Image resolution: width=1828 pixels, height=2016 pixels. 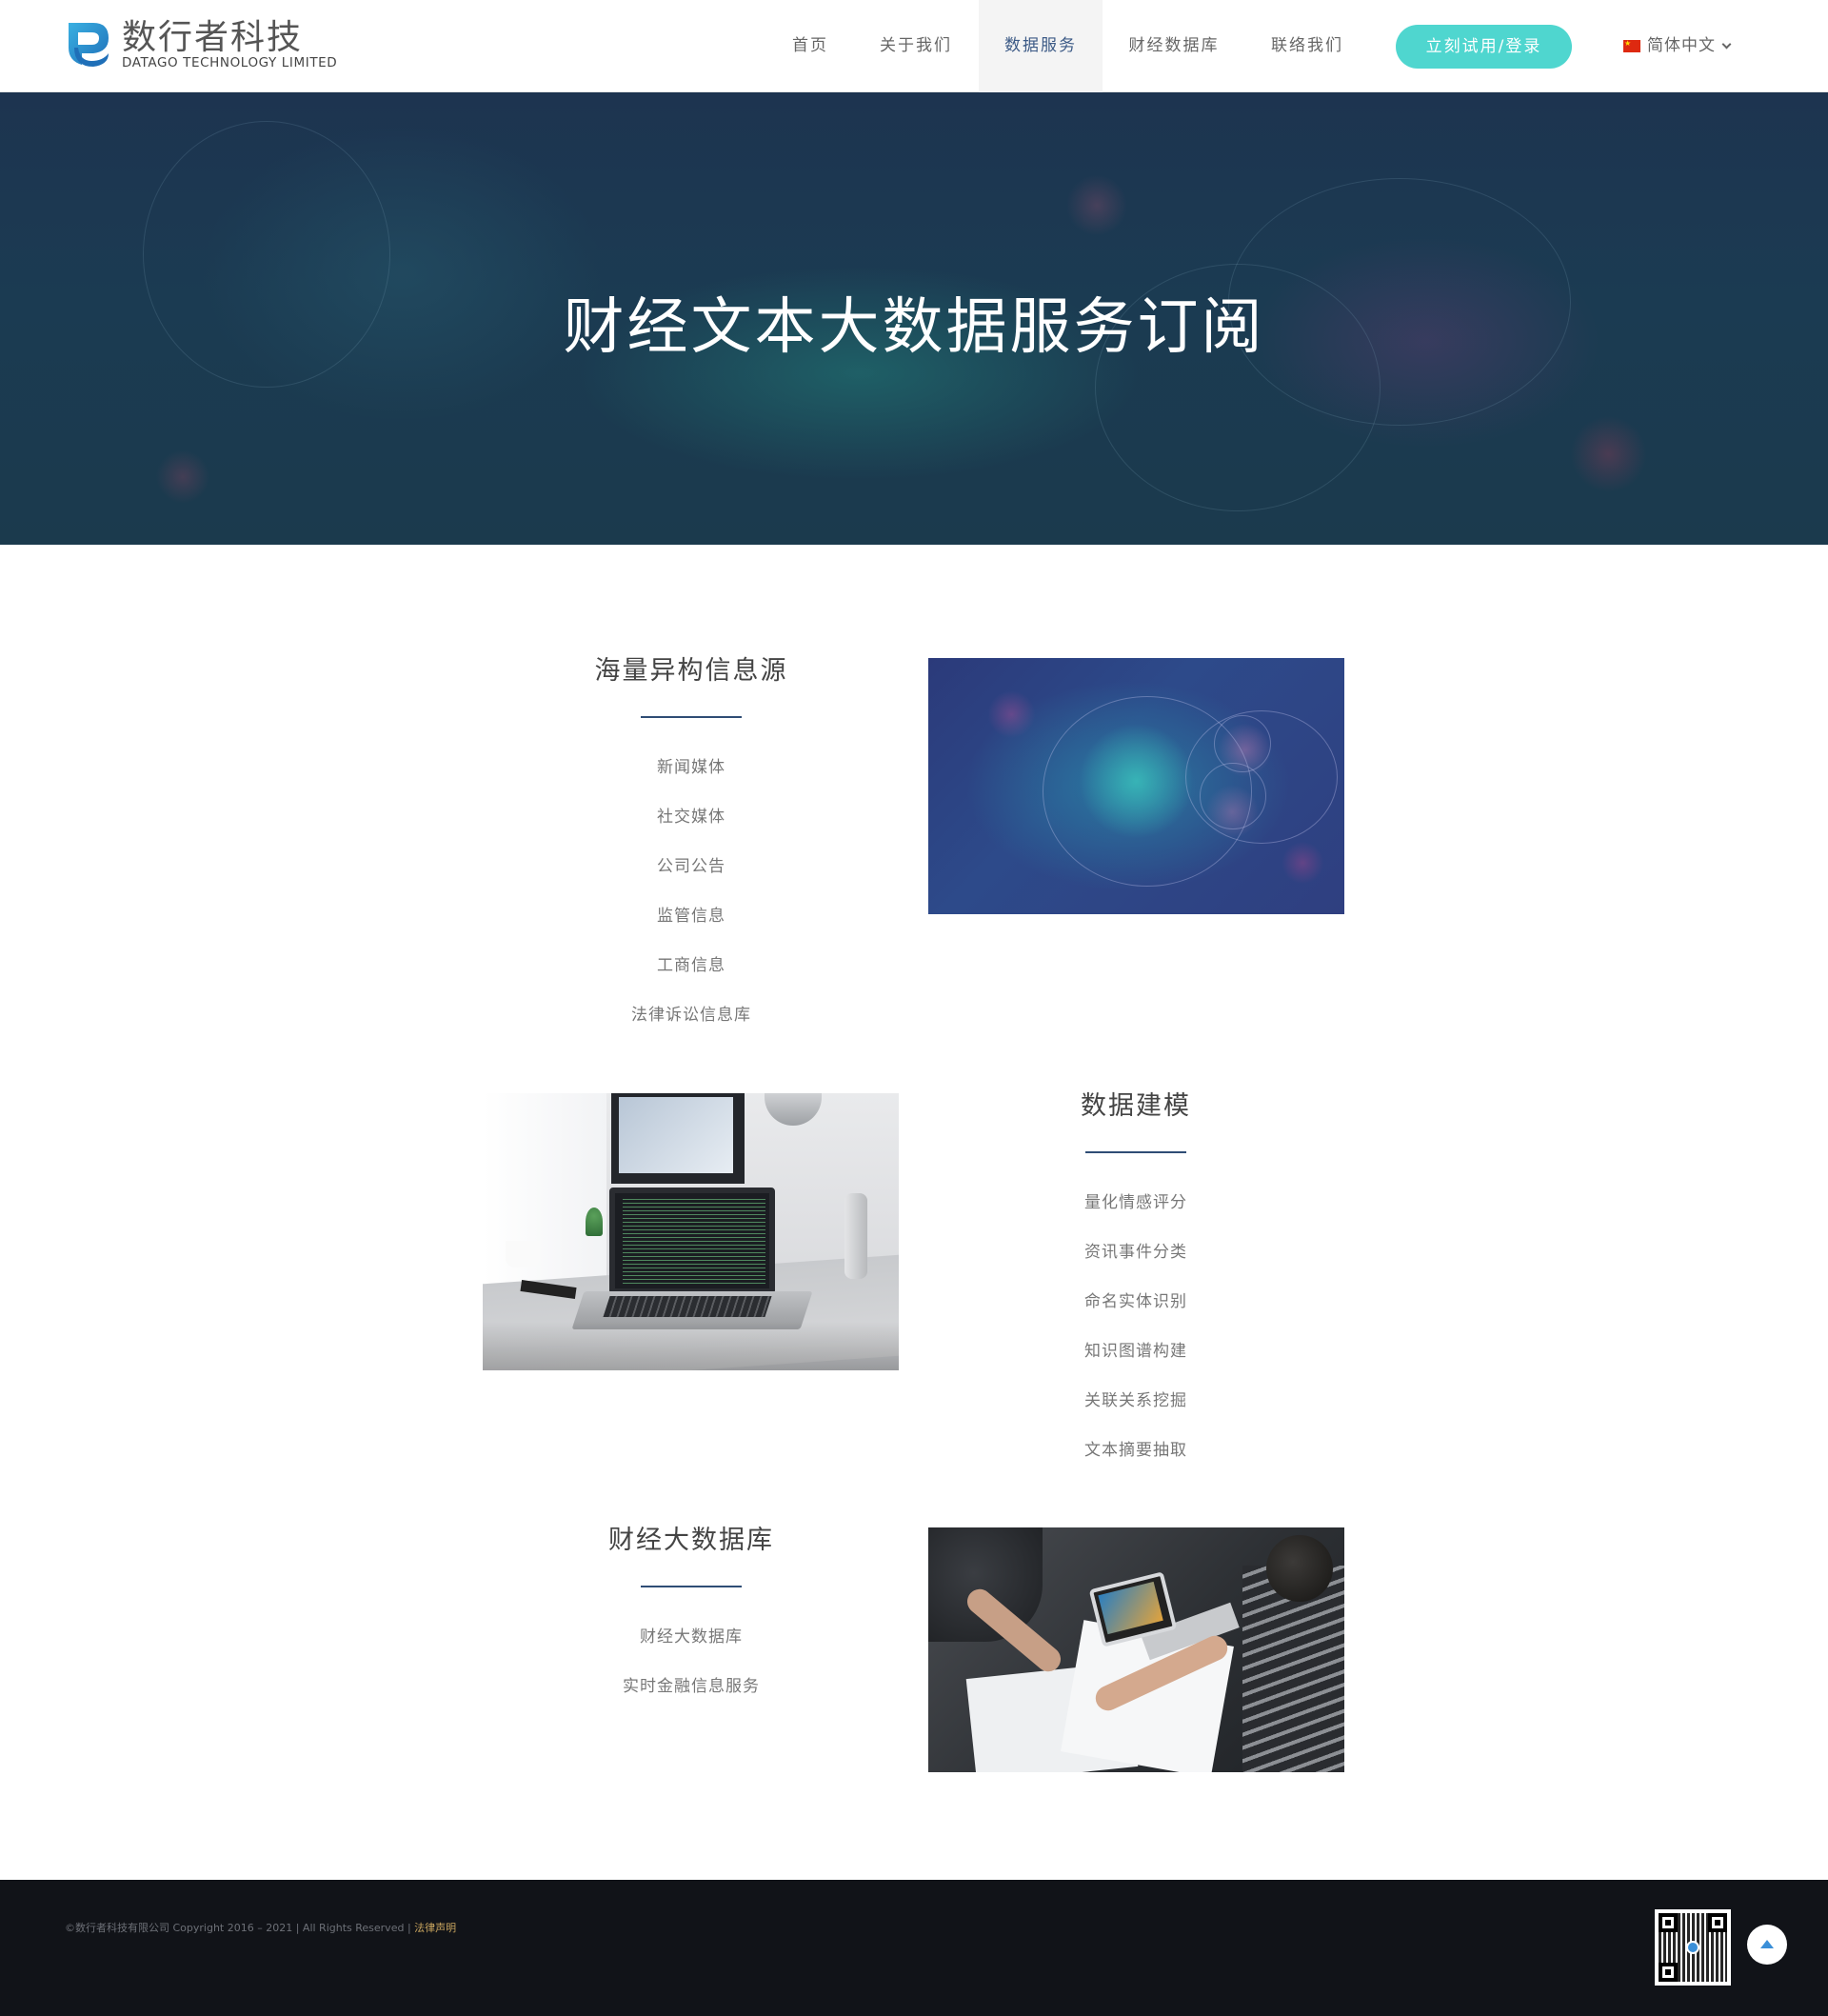 I want to click on list-item: 资讯事件分类, so click(x=1135, y=1252).